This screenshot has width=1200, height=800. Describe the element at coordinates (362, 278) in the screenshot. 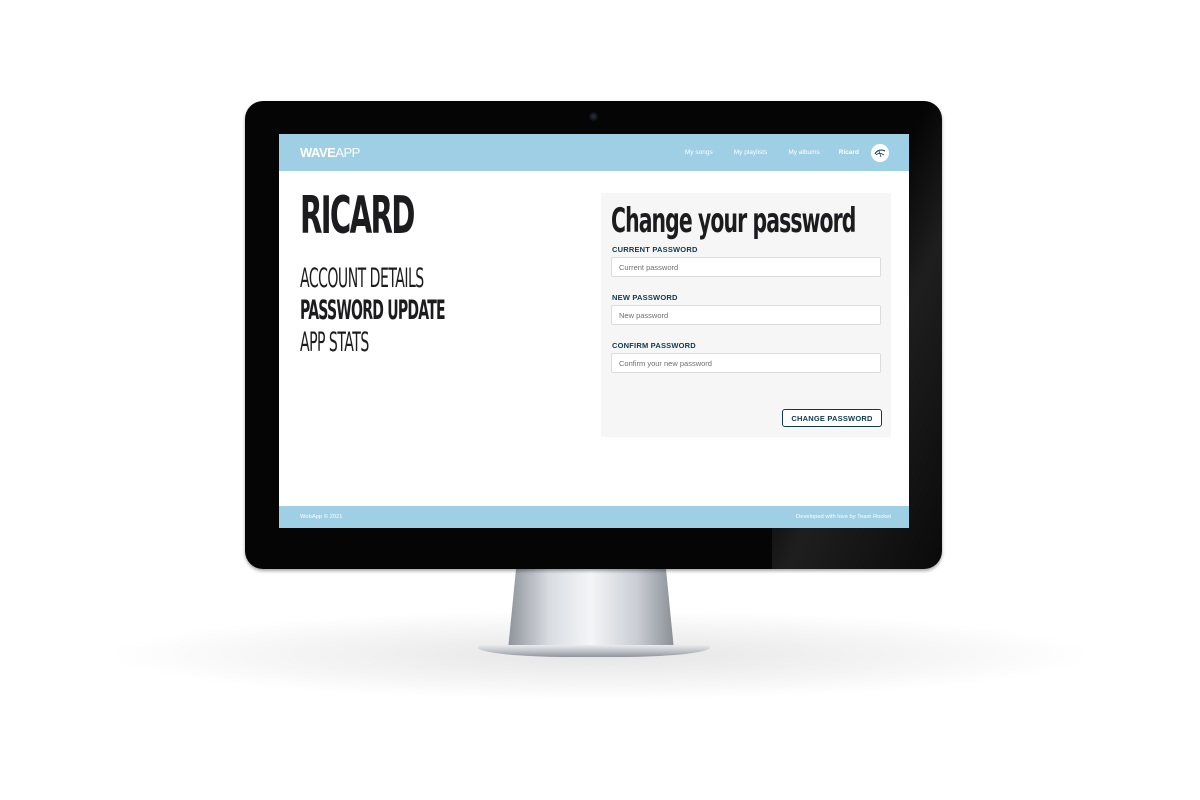

I see `menu-account-details: ACCOUNT DETAILS` at that location.